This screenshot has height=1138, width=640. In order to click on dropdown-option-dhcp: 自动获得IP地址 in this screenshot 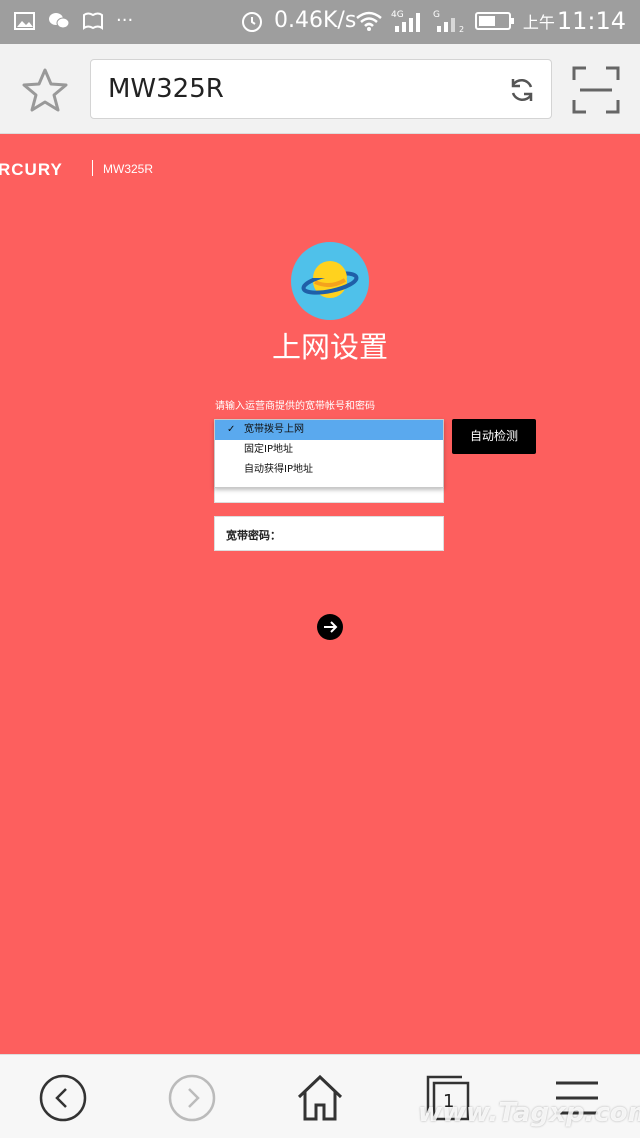, I will do `click(329, 470)`.